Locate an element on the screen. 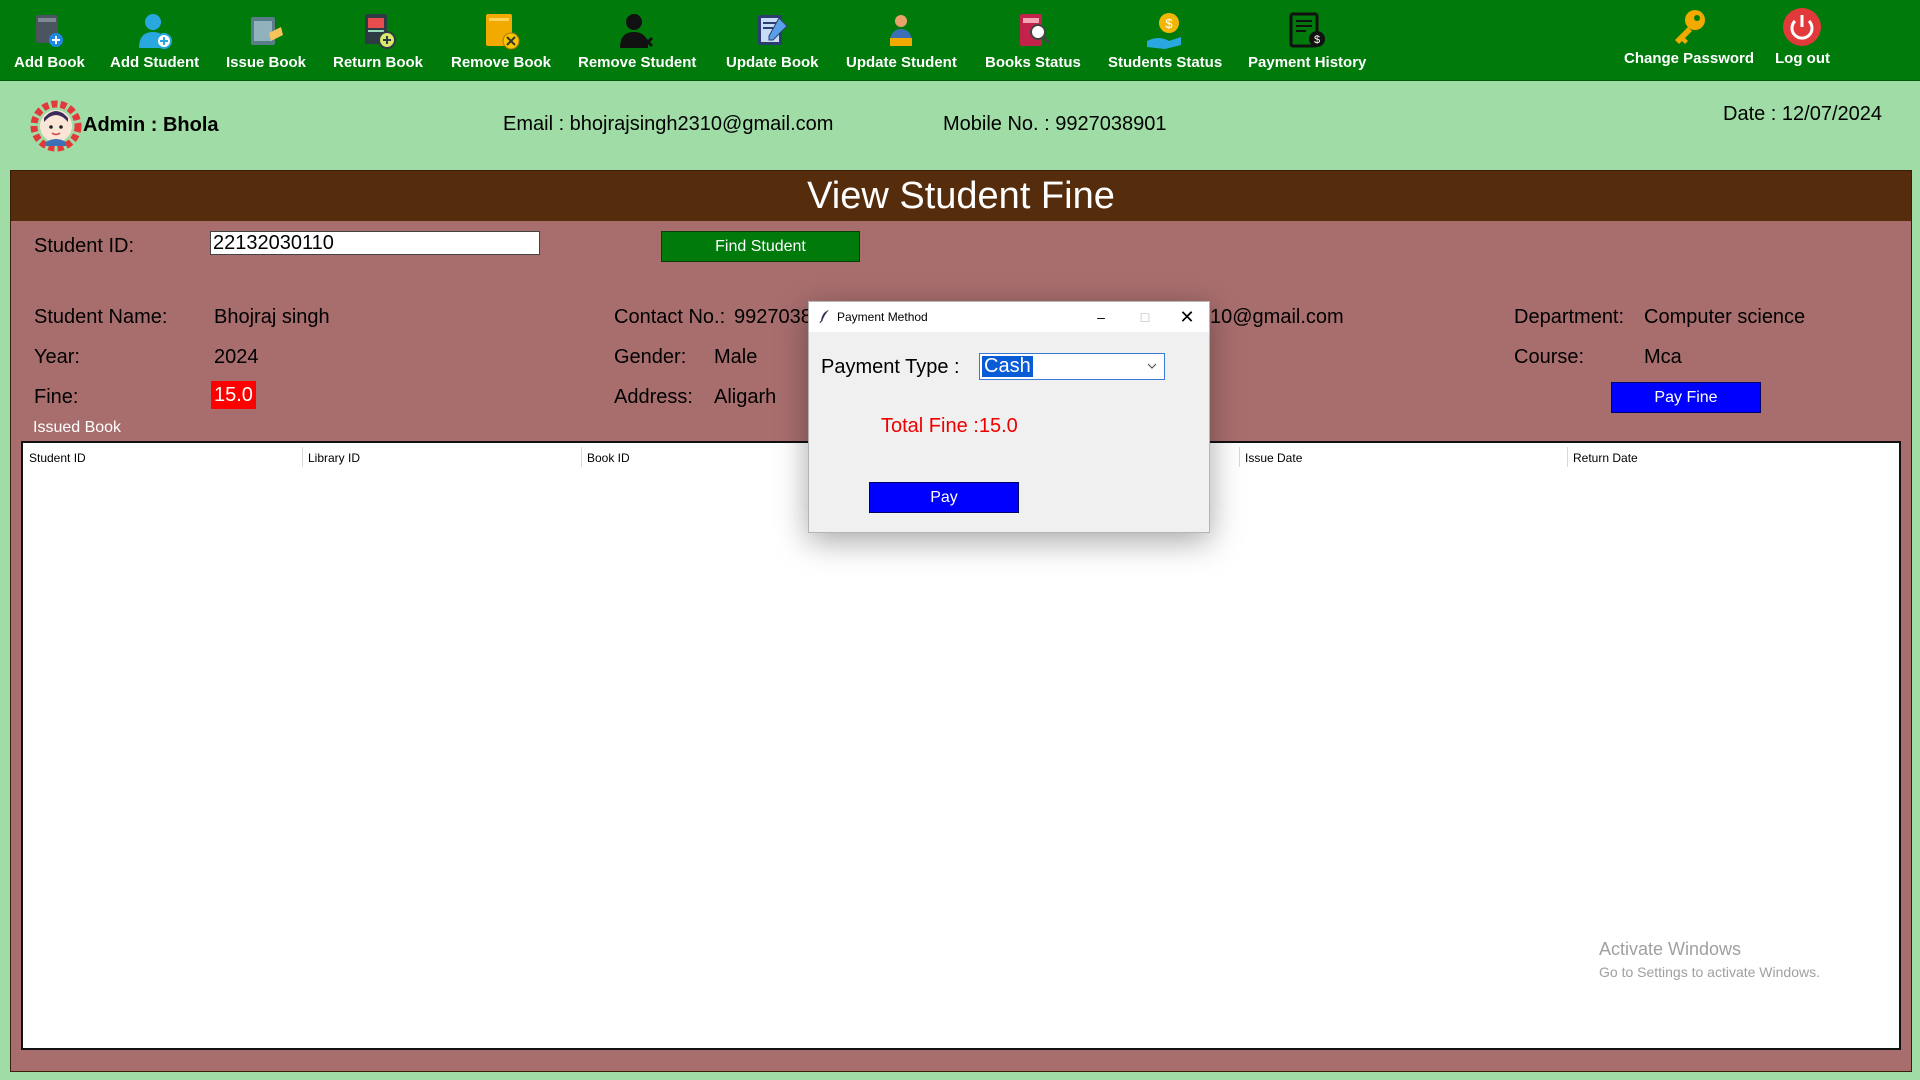 The height and width of the screenshot is (1080, 1920). total-fine-text: Total Fine :15.0 is located at coordinates (949, 426).